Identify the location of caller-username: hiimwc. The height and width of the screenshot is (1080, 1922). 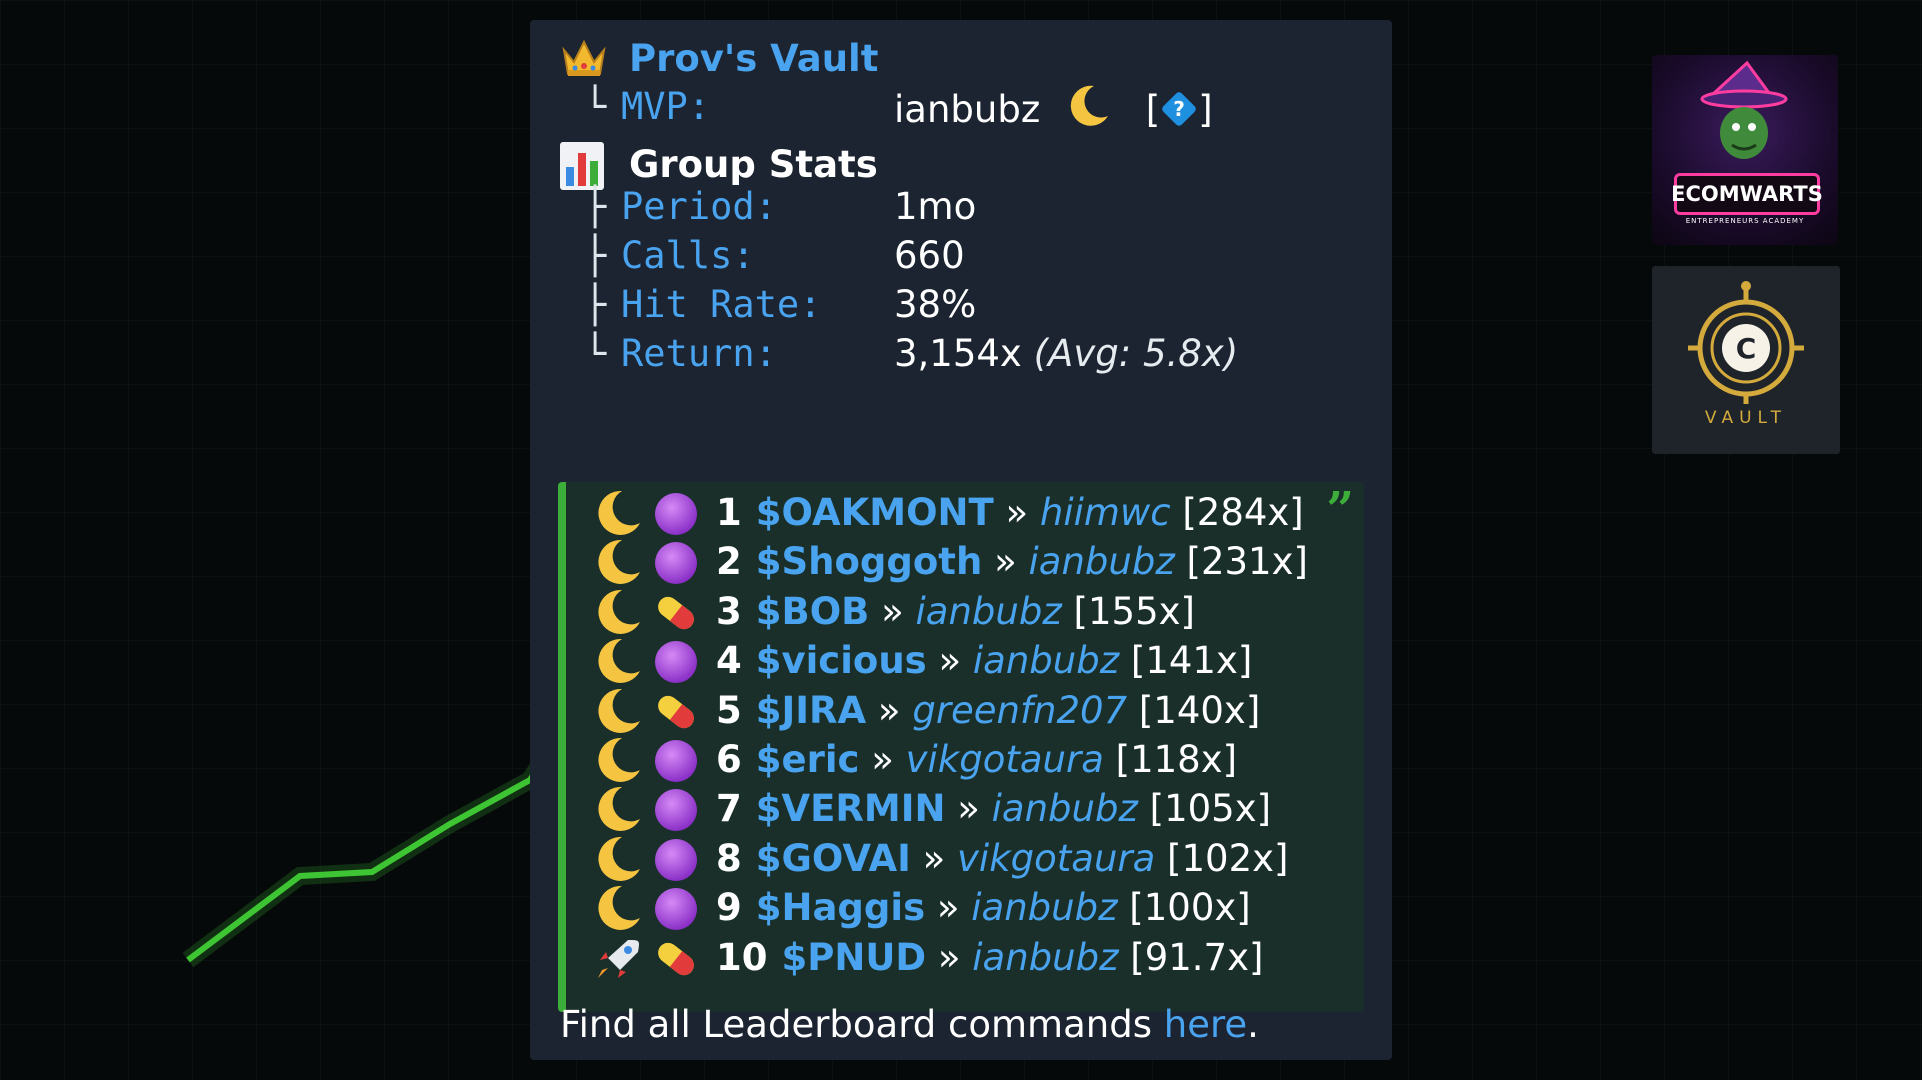
(1105, 512).